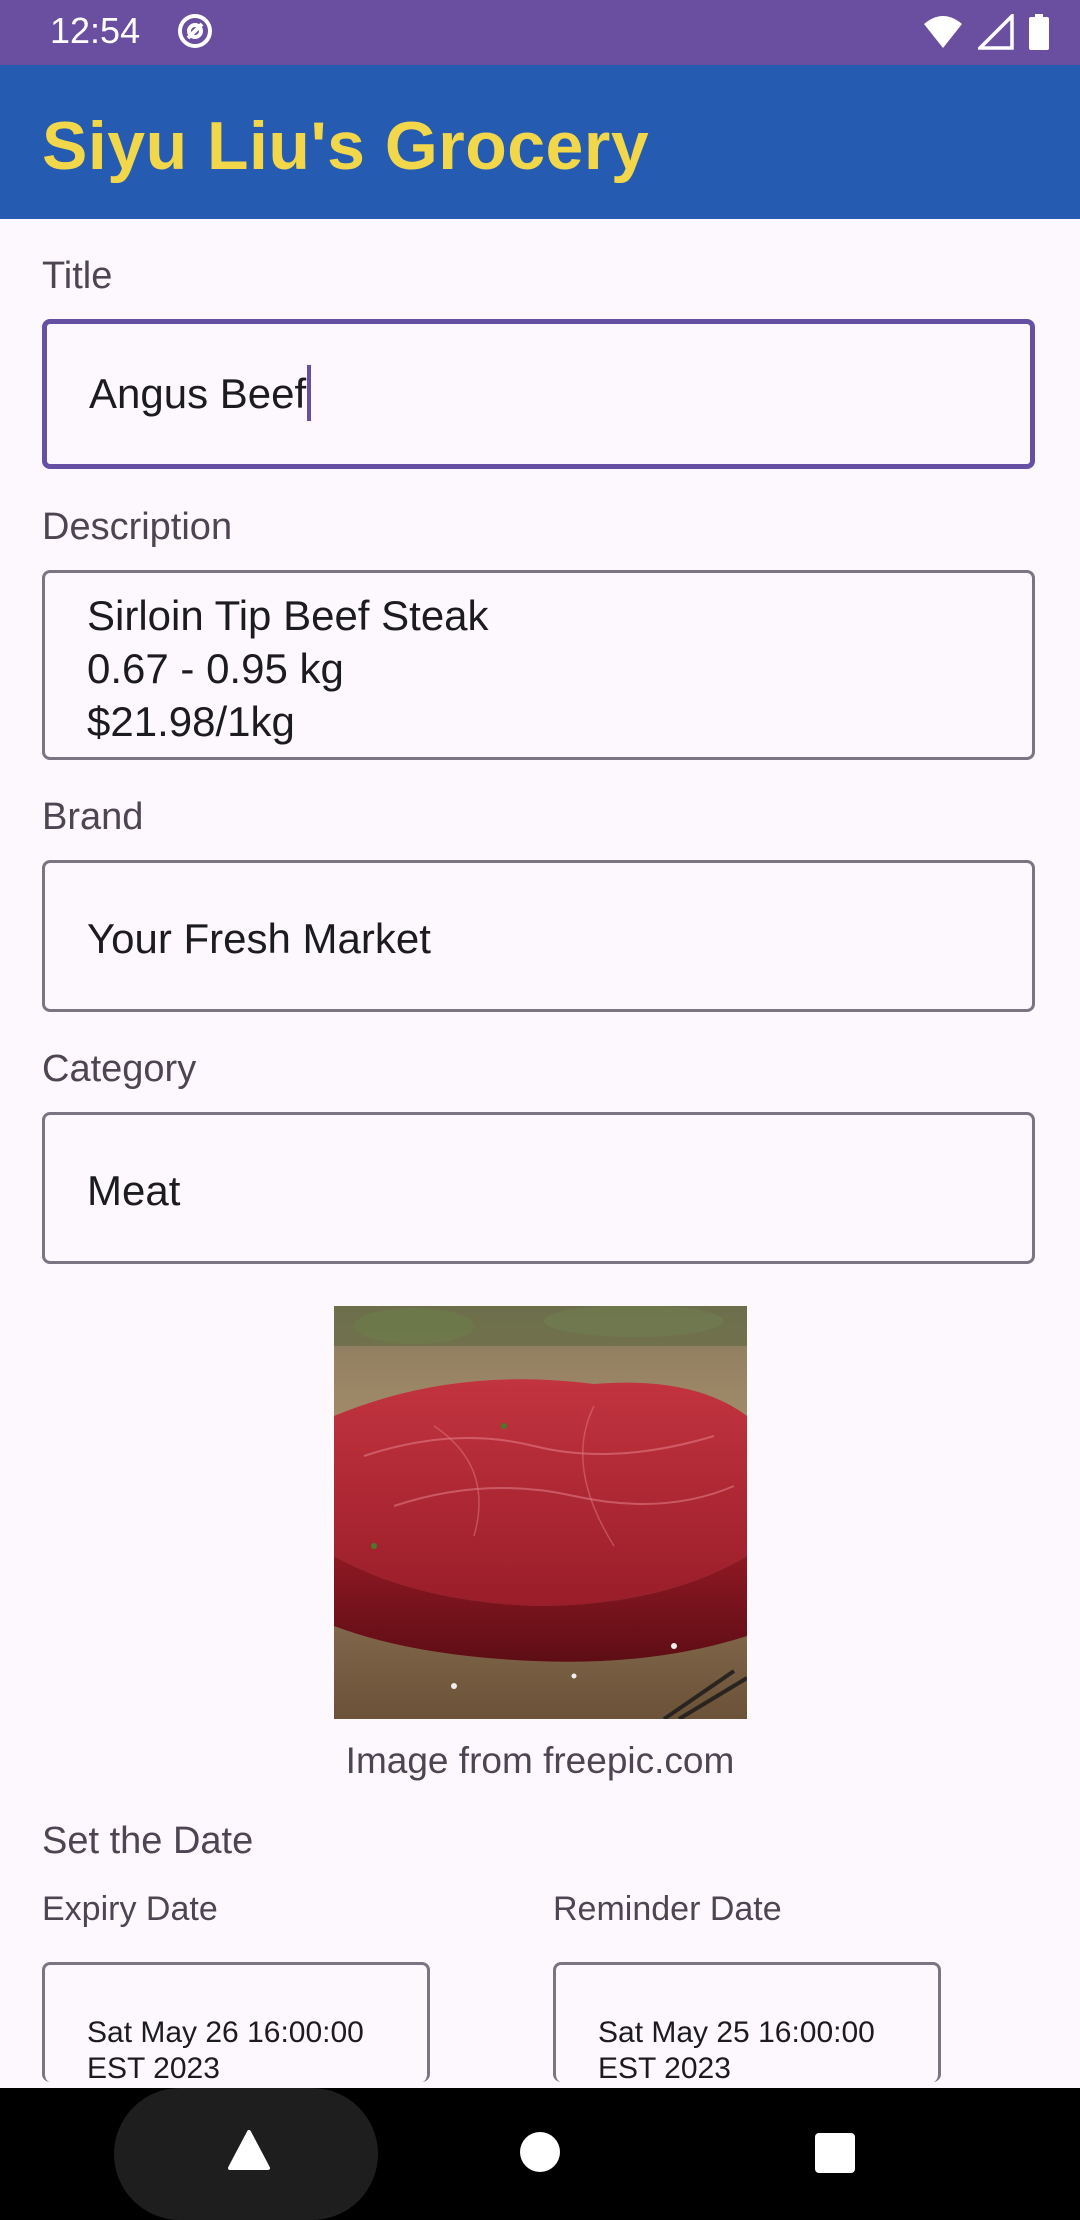  I want to click on status-bar: 12:54, so click(540, 32).